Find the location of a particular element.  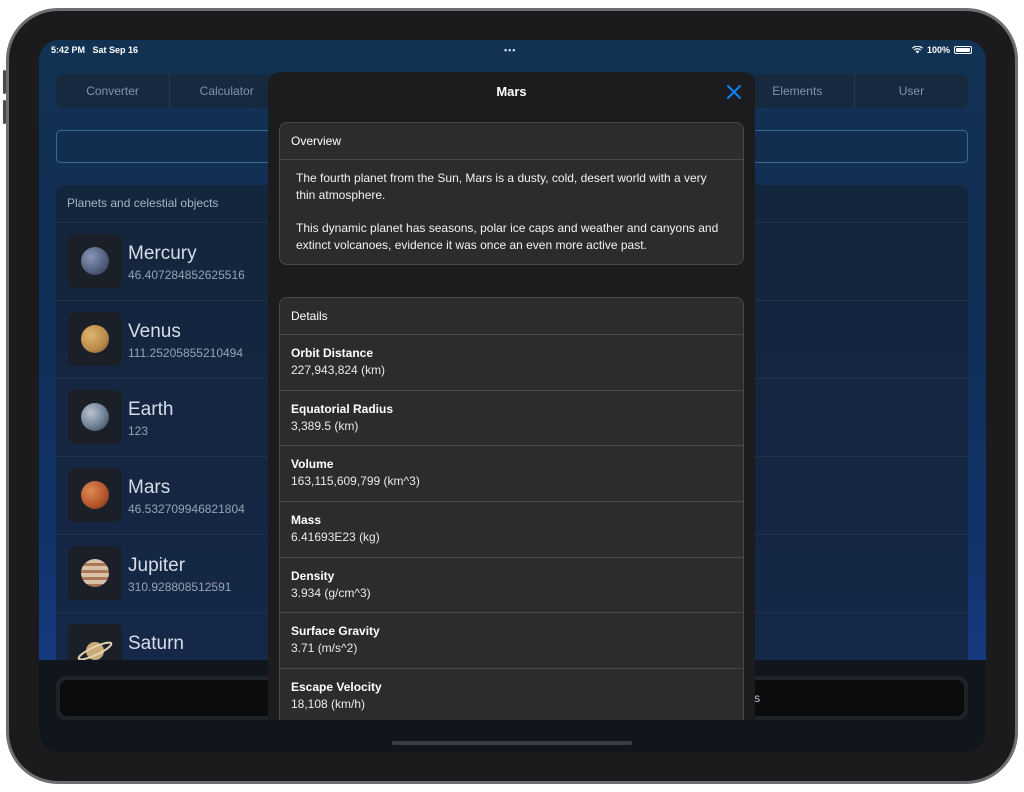

multitasking-dots: ••• is located at coordinates (510, 50).